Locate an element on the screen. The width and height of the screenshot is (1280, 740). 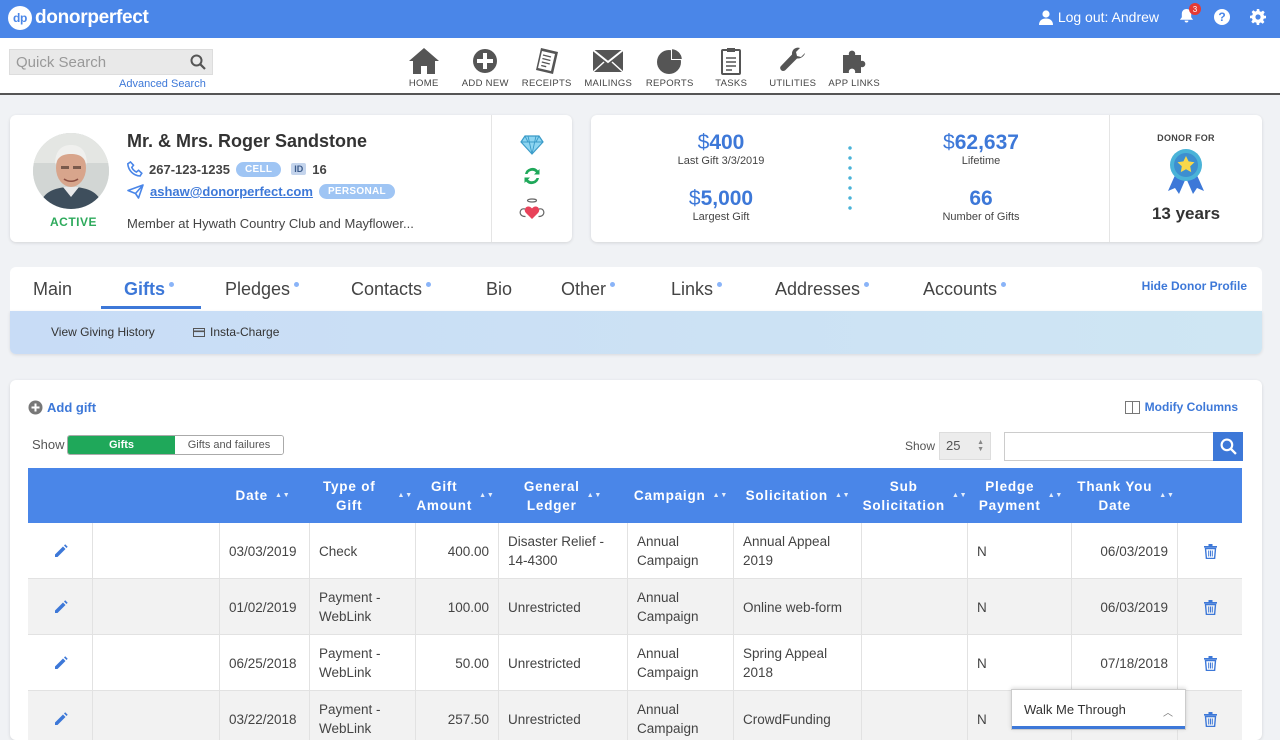
pie-chart-icon is located at coordinates (669, 61).